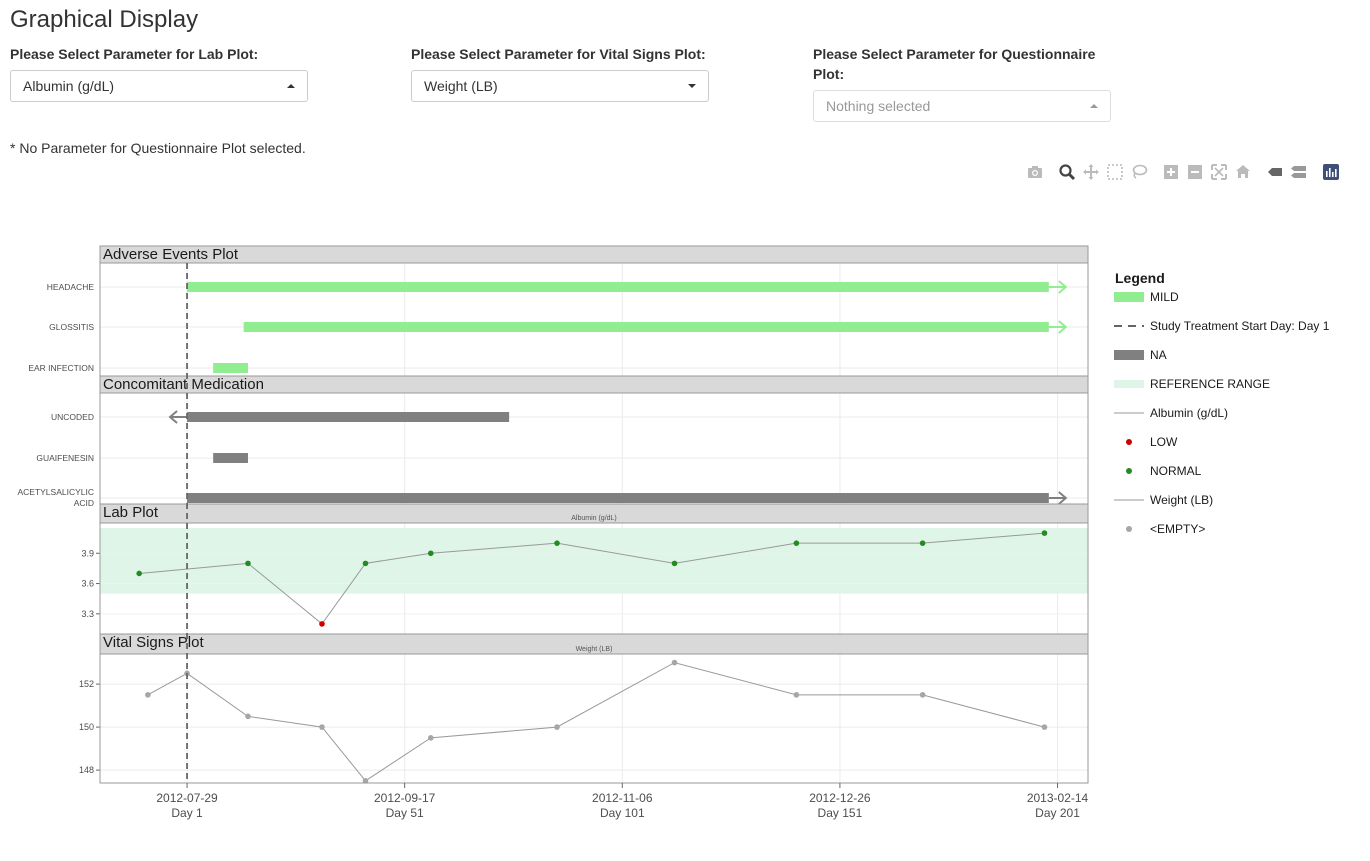 The height and width of the screenshot is (861, 1370). Describe the element at coordinates (594, 561) in the screenshot. I see `reference-range-band` at that location.